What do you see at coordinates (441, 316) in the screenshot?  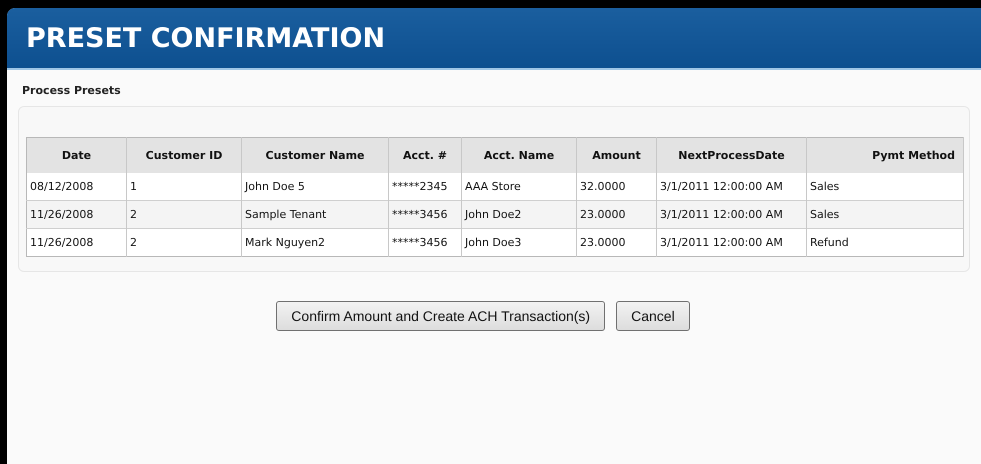 I see `confirm-button: Confirm Amount and Create ACH Transaction(s)` at bounding box center [441, 316].